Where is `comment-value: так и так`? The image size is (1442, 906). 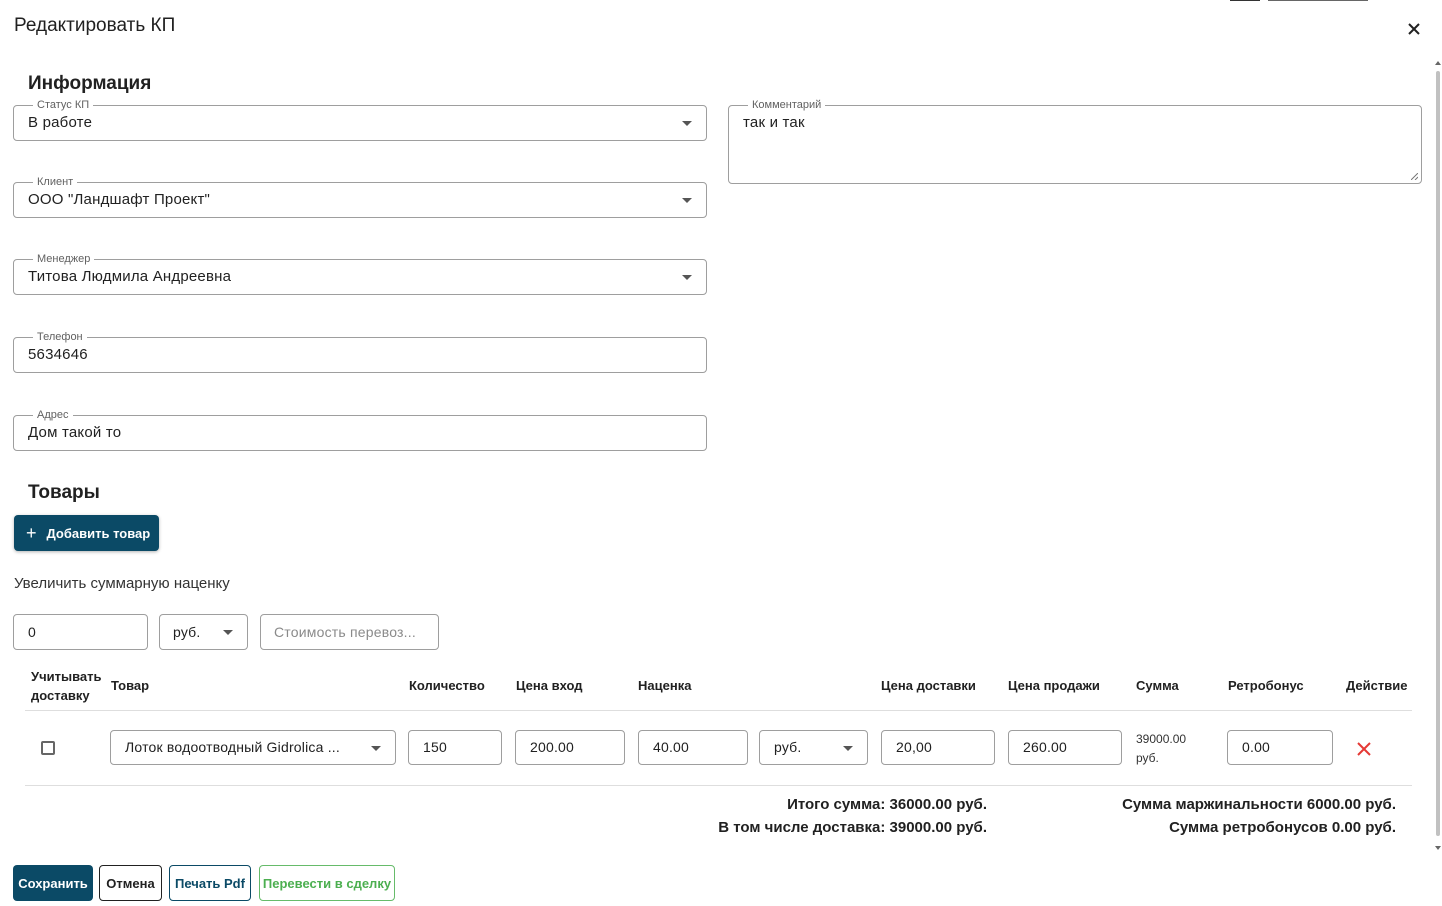 comment-value: так и так is located at coordinates (774, 122).